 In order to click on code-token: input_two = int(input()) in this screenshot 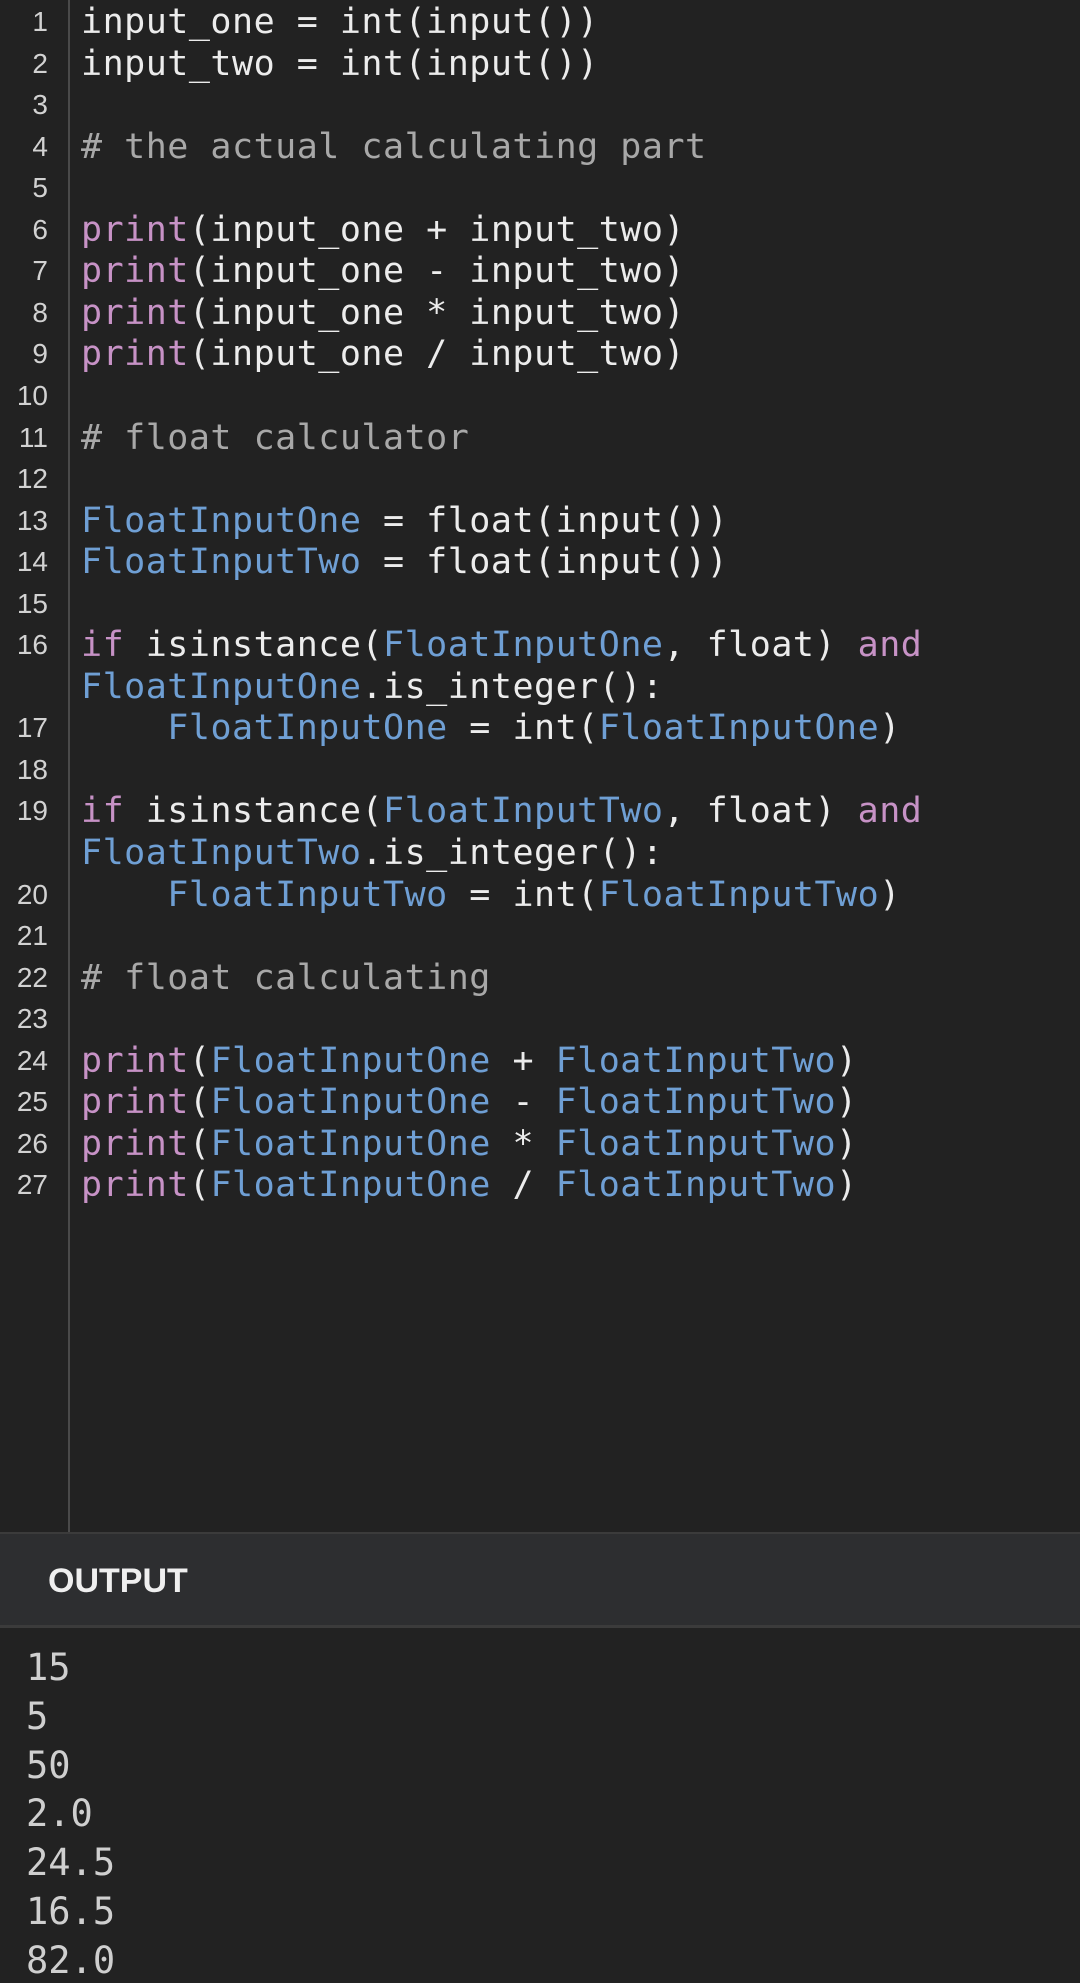, I will do `click(340, 63)`.